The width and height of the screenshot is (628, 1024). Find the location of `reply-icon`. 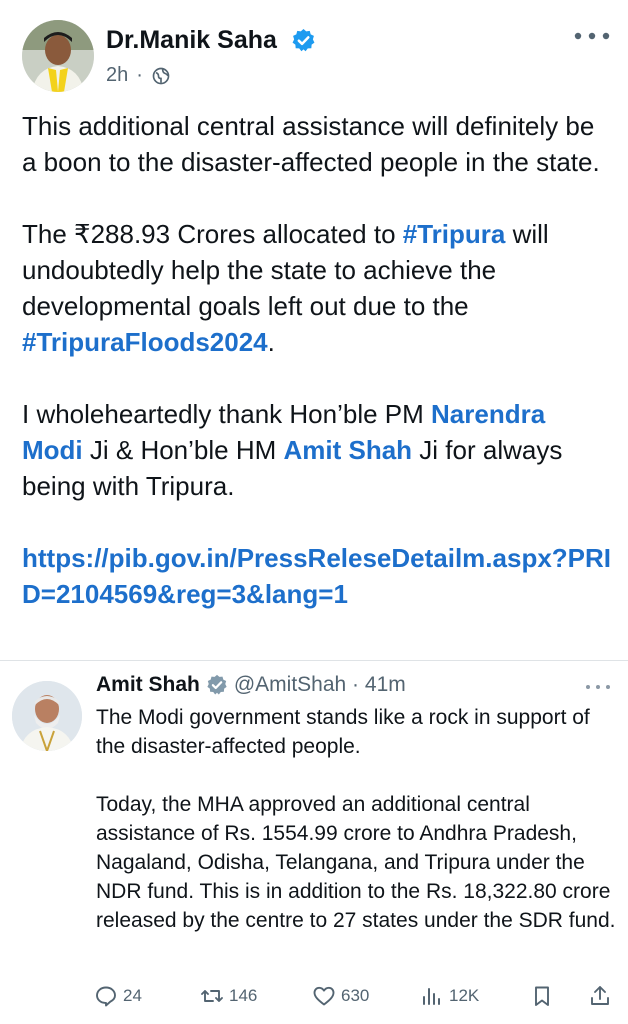

reply-icon is located at coordinates (106, 996).